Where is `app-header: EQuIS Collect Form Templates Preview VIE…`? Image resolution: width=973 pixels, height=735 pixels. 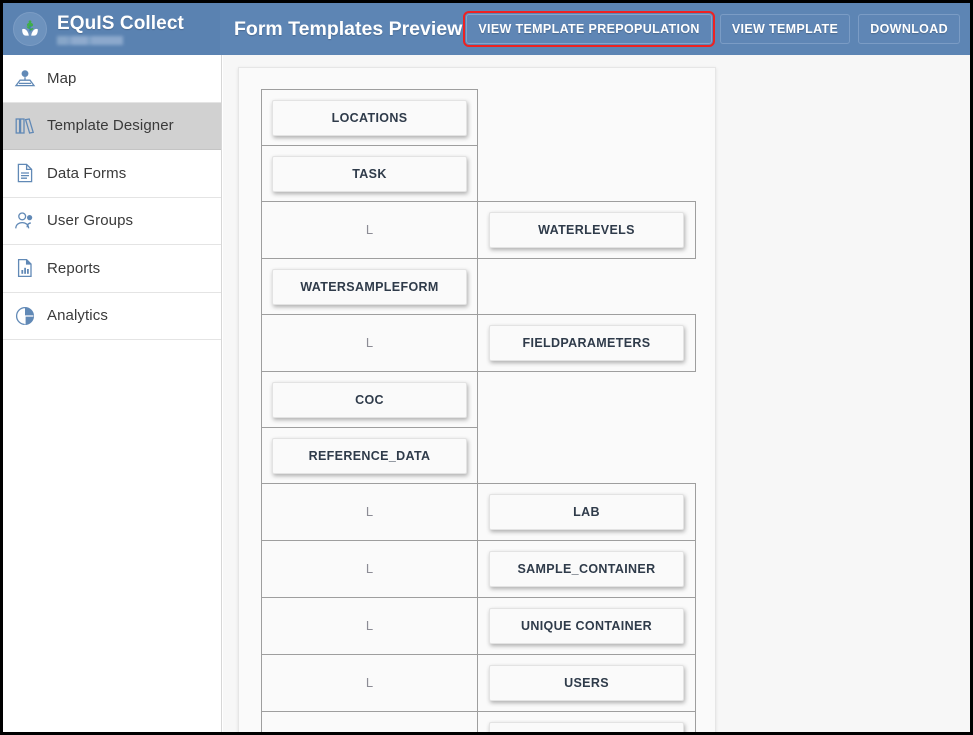 app-header: EQuIS Collect Form Templates Preview VIE… is located at coordinates (486, 29).